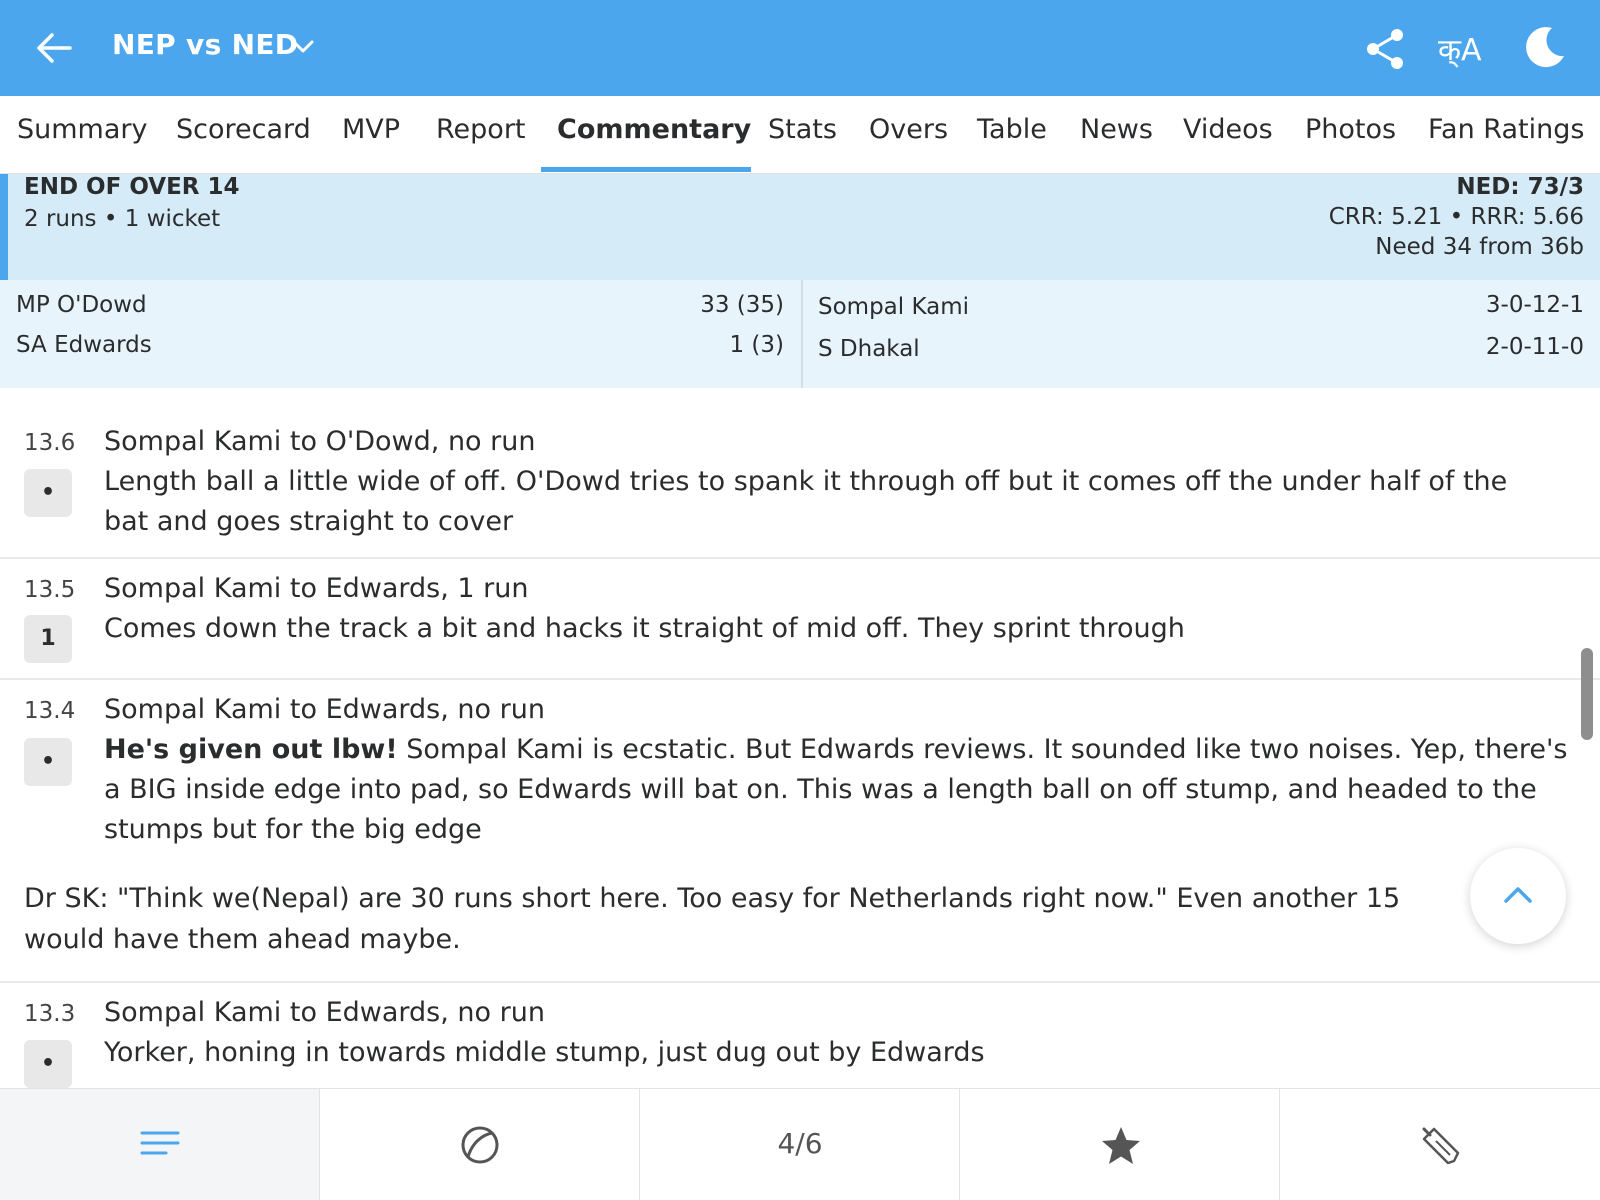  Describe the element at coordinates (251, 749) in the screenshot. I see `commentary-highlight: He's given out lbw!` at that location.